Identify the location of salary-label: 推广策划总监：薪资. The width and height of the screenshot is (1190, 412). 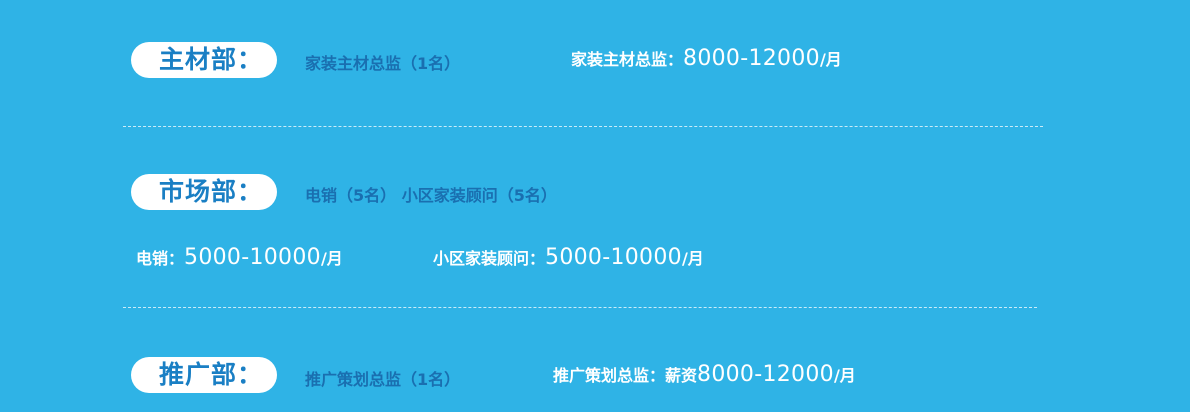
(625, 375).